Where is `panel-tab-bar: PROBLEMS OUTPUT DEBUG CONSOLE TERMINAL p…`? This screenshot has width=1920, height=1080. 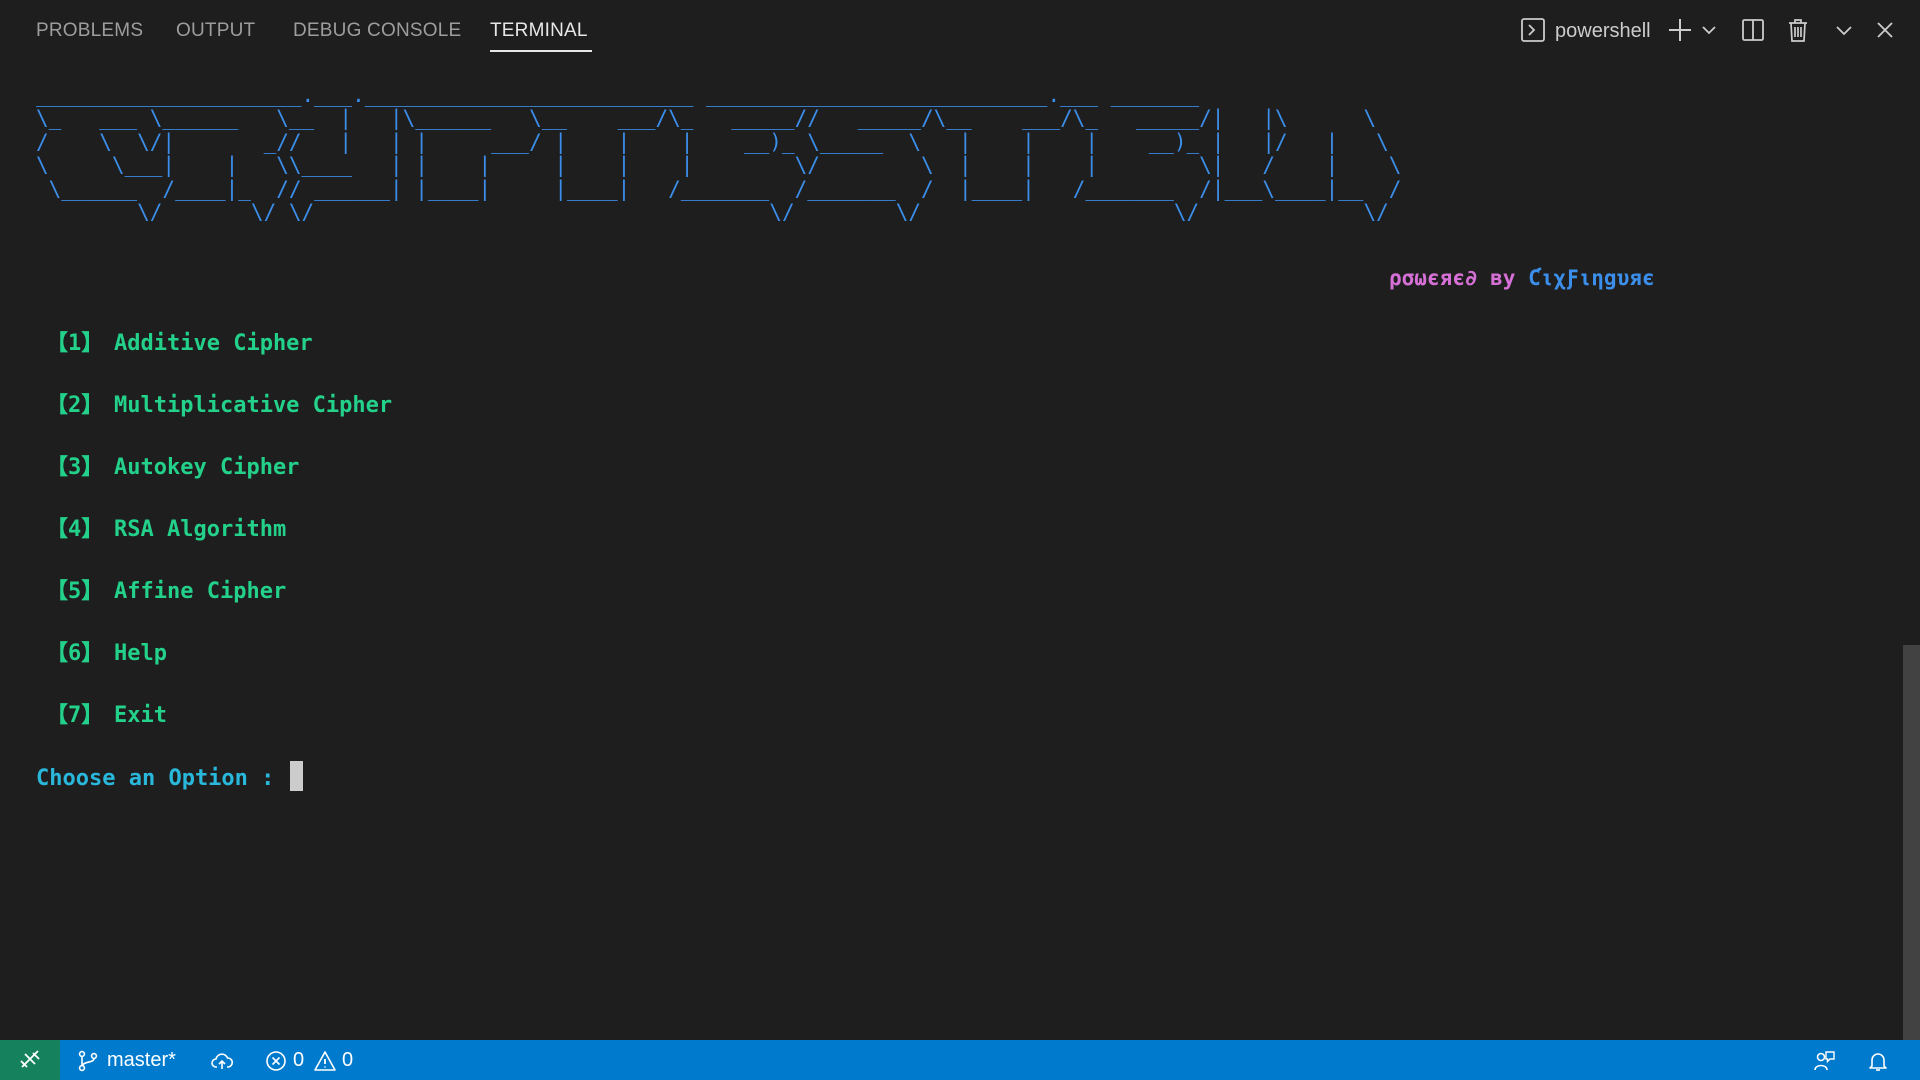
panel-tab-bar: PROBLEMS OUTPUT DEBUG CONSOLE TERMINAL p… is located at coordinates (960, 31).